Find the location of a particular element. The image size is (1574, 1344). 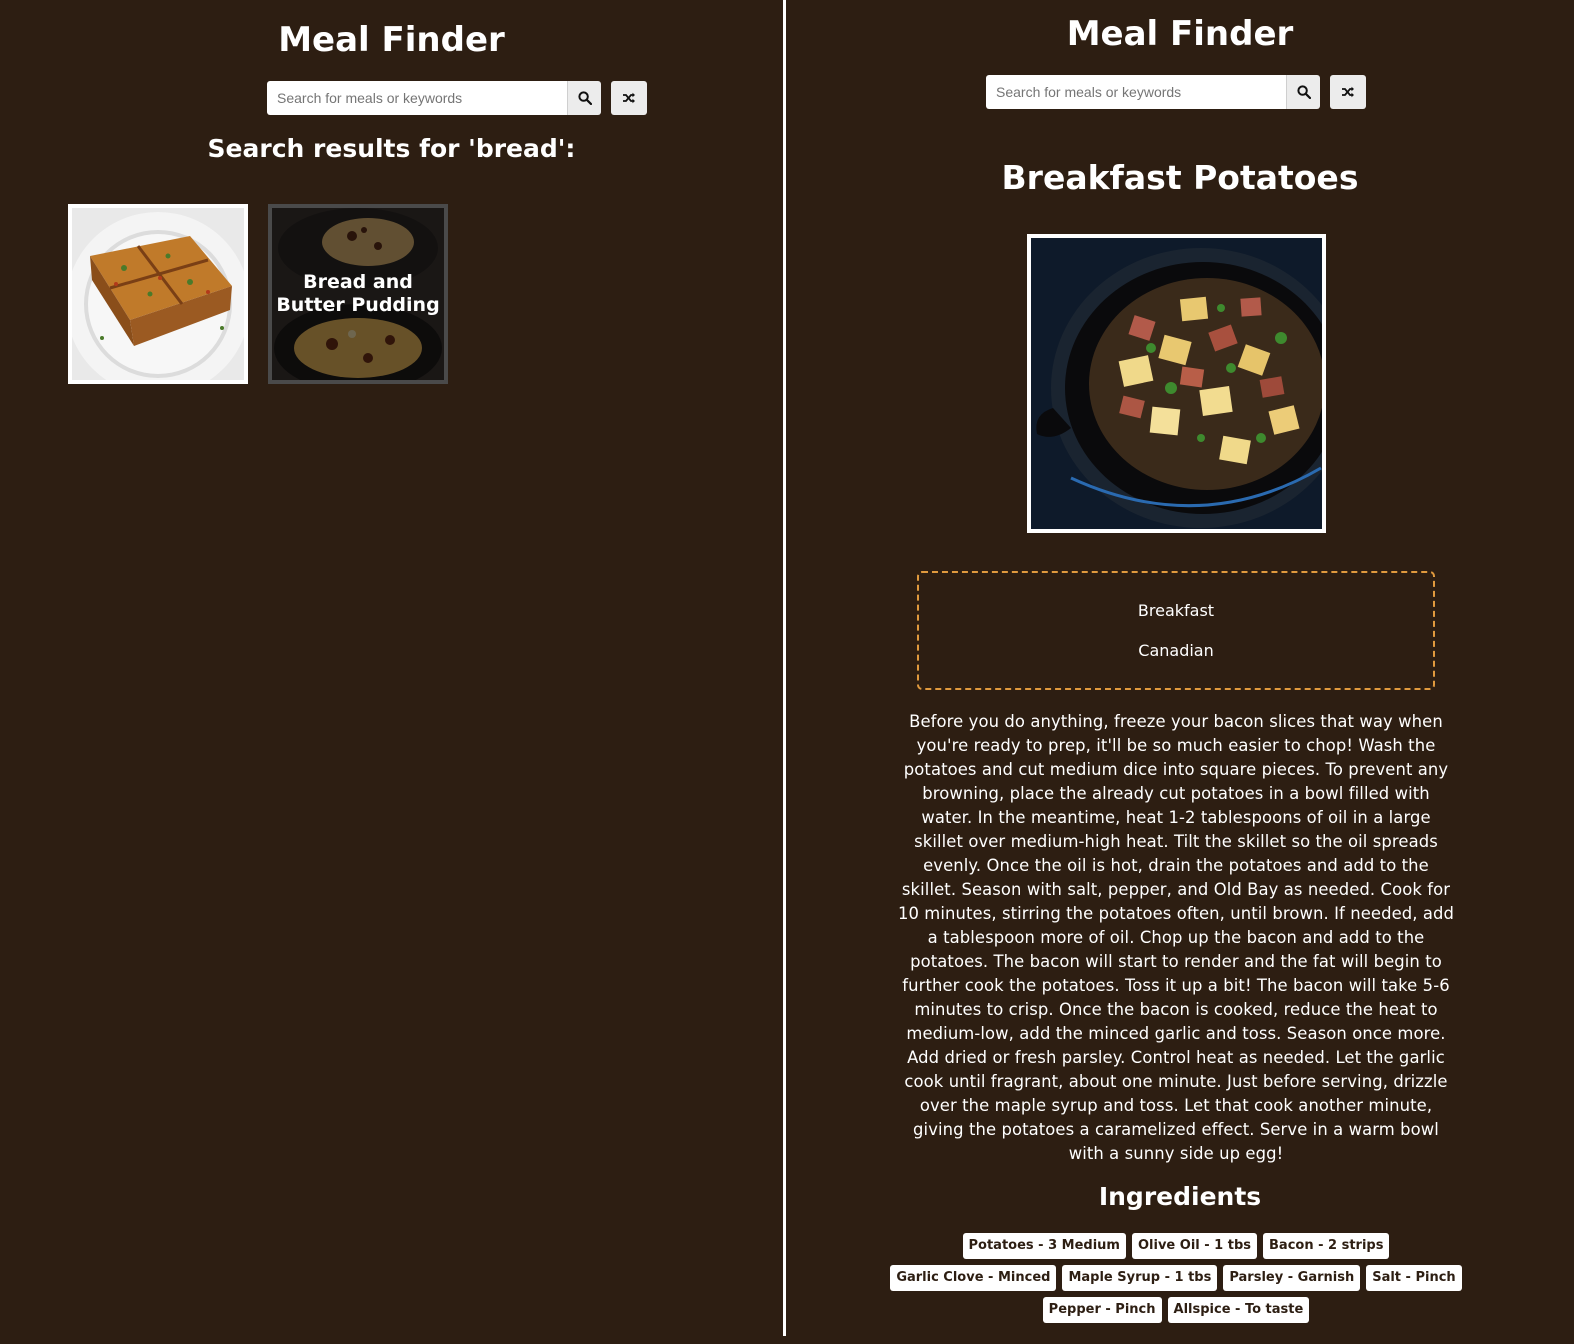

meal-card: Bread and Butter Pudding is located at coordinates (358, 294).